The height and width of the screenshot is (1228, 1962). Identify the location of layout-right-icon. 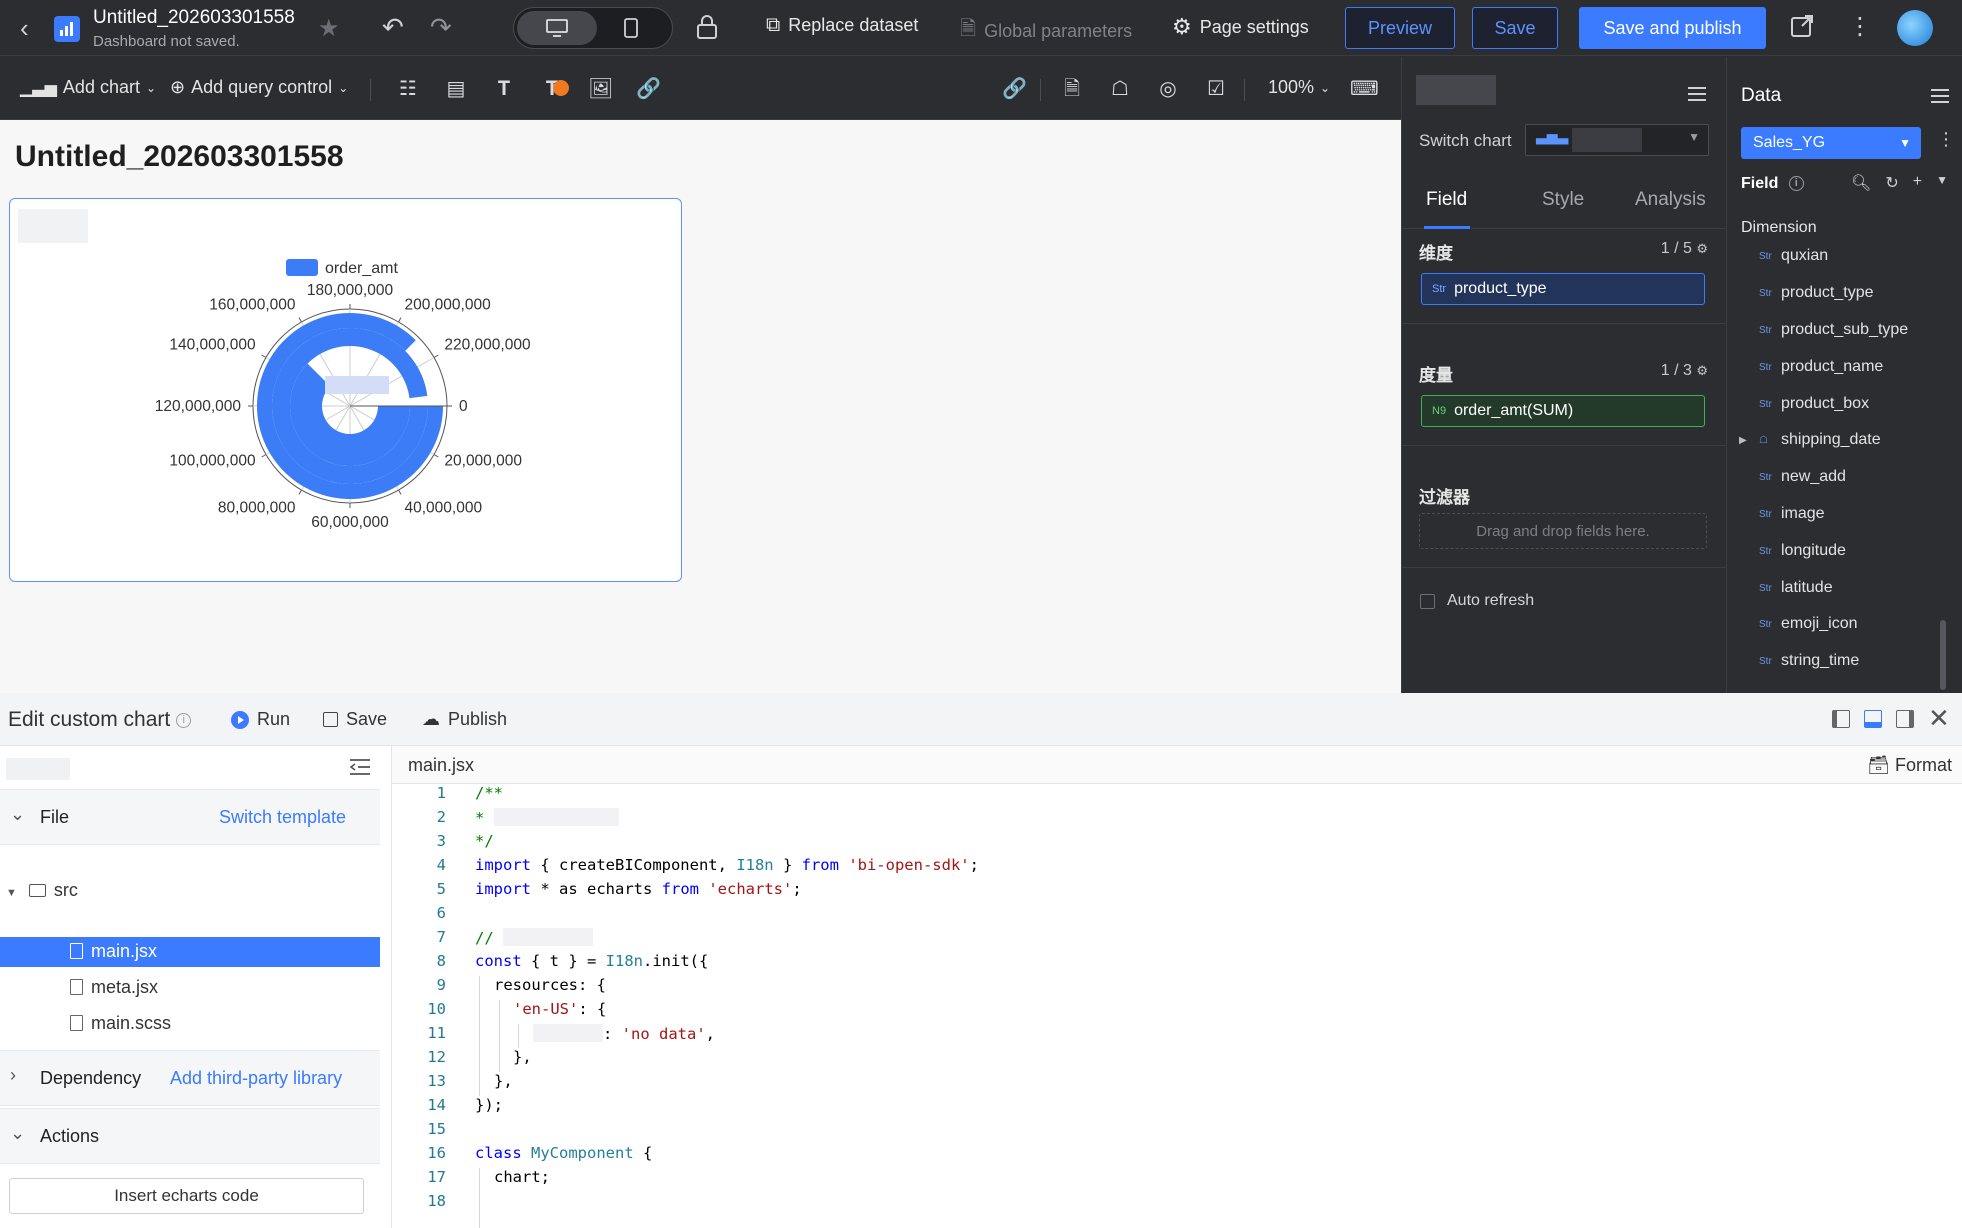
(1905, 719).